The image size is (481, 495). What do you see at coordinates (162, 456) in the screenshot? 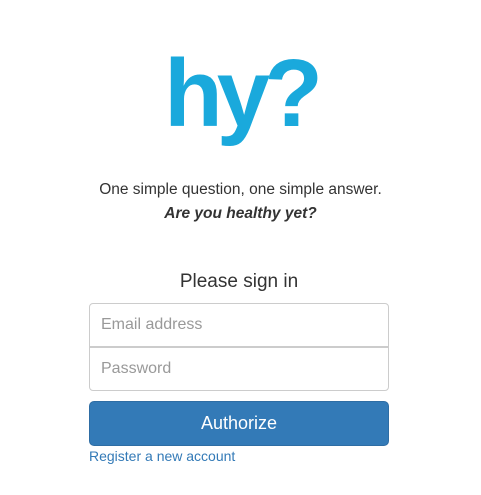
I see `register-link: Register a new account` at bounding box center [162, 456].